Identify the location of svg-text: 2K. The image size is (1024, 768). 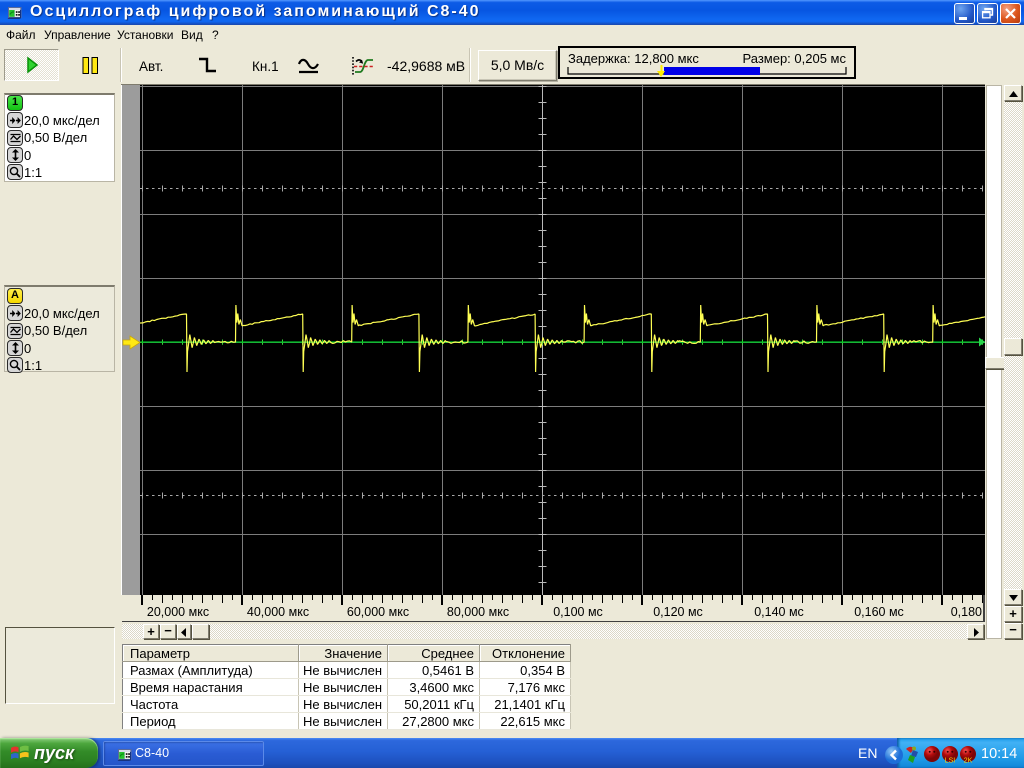
(968, 761).